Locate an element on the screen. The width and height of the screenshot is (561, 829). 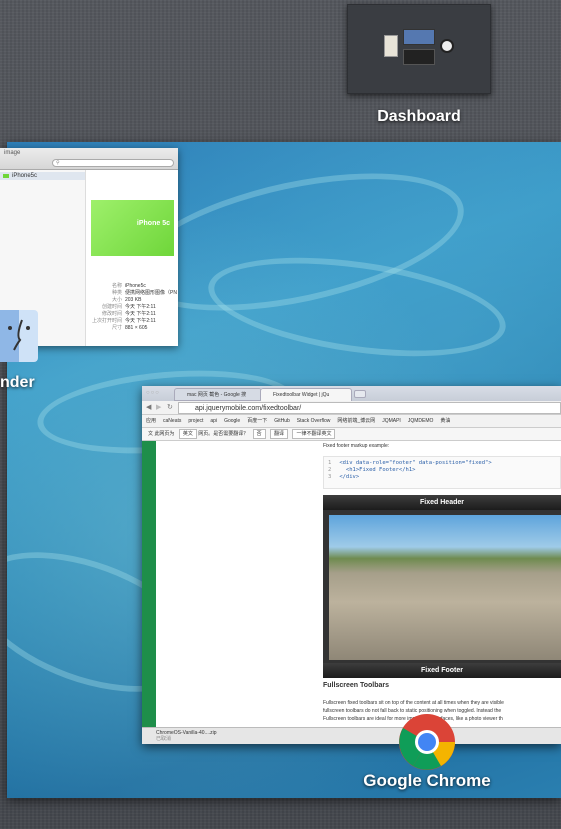
info-value: 881 × 605 is located at coordinates (136, 328).